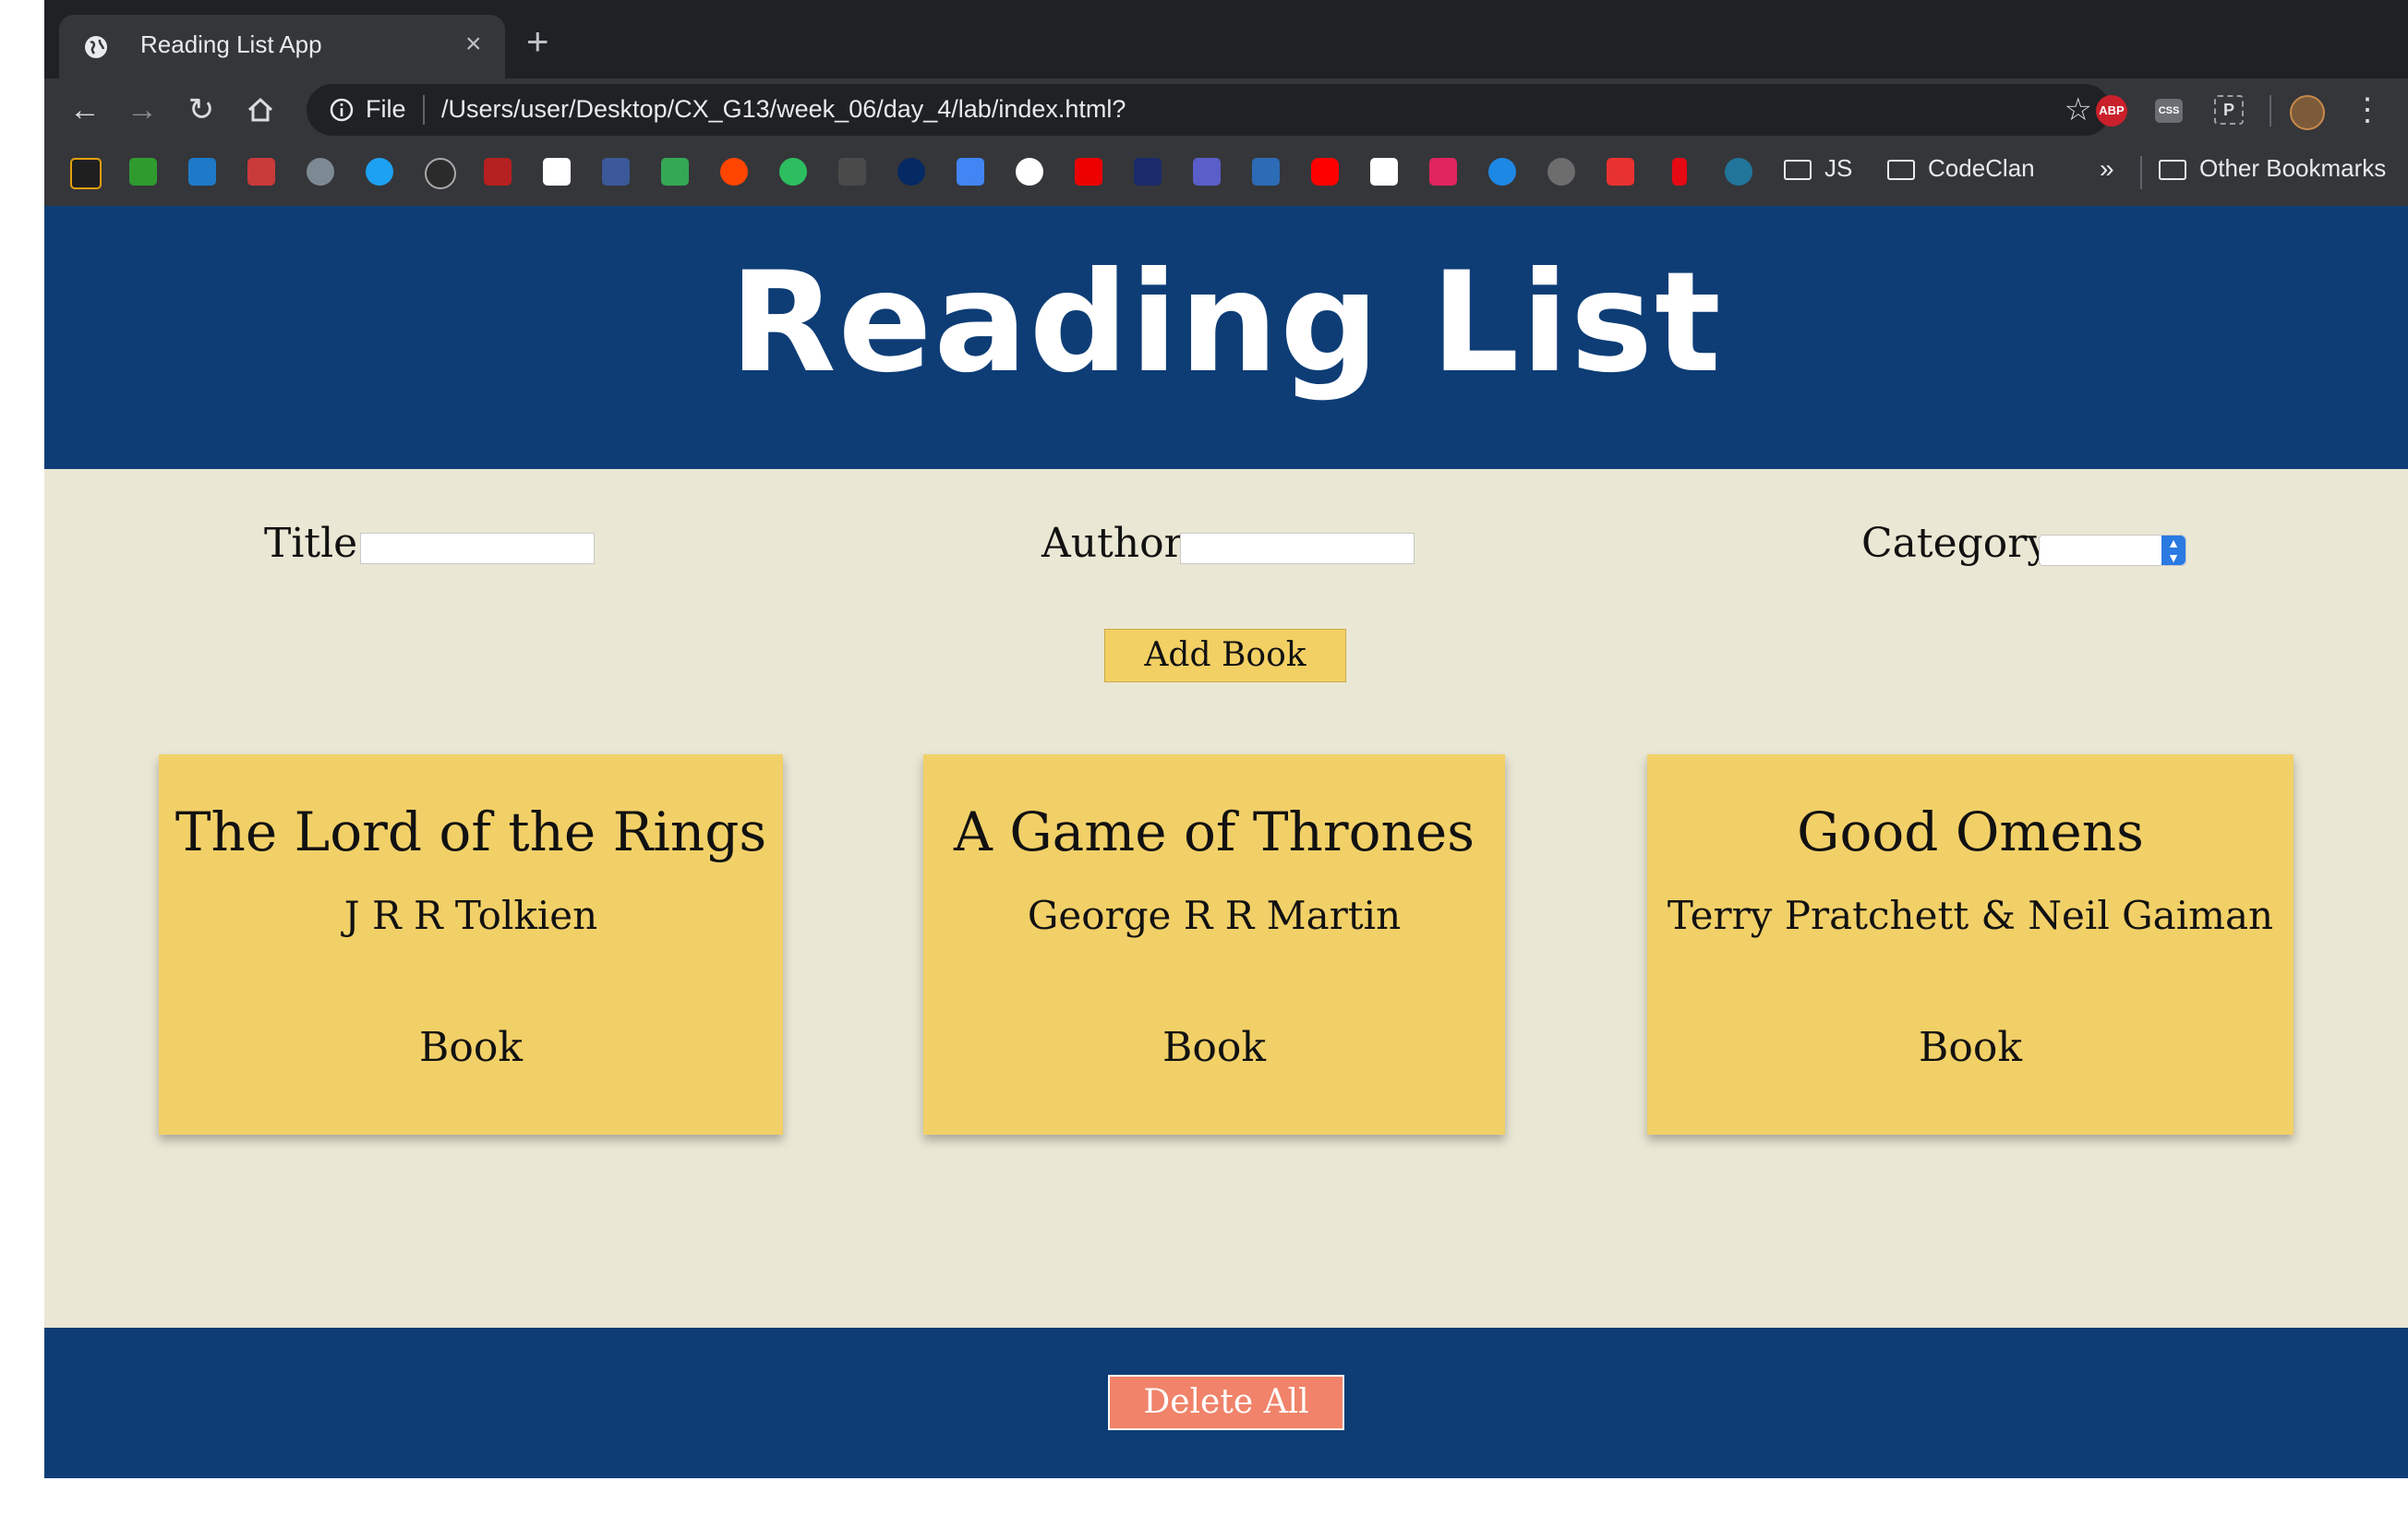  I want to click on author-label: Author, so click(1112, 544).